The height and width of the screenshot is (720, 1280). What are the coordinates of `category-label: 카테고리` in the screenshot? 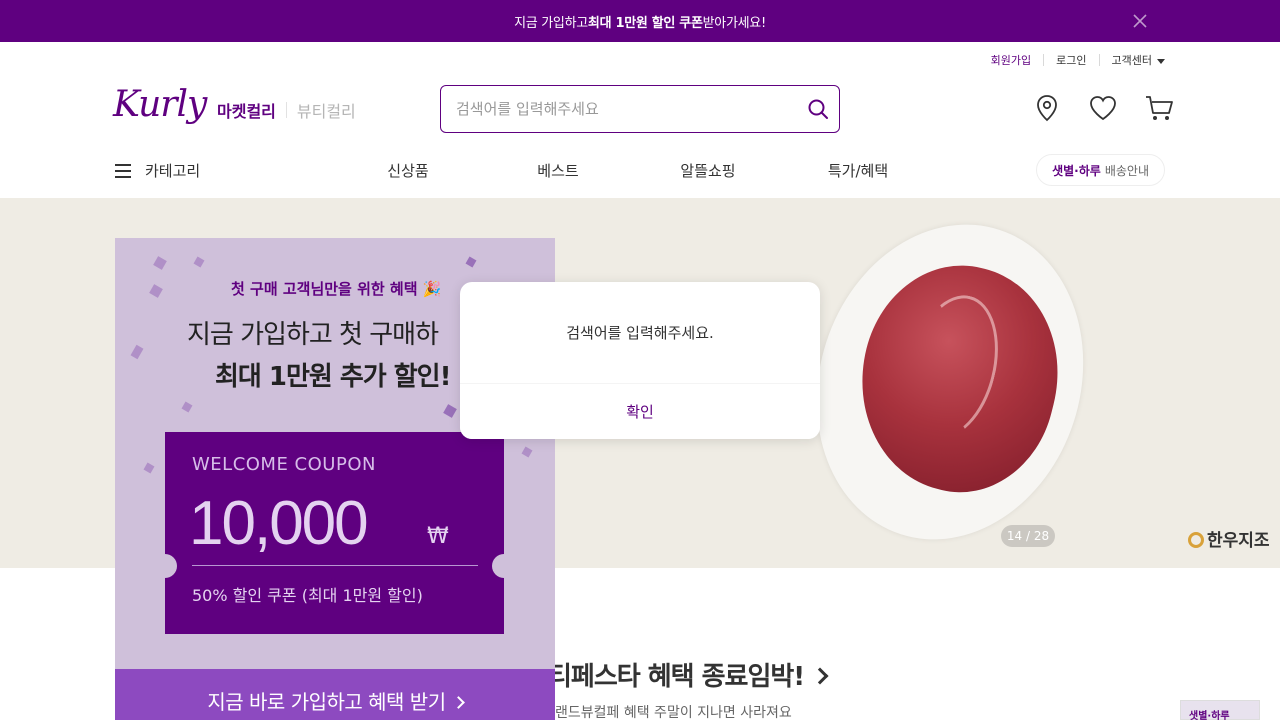 It's located at (173, 171).